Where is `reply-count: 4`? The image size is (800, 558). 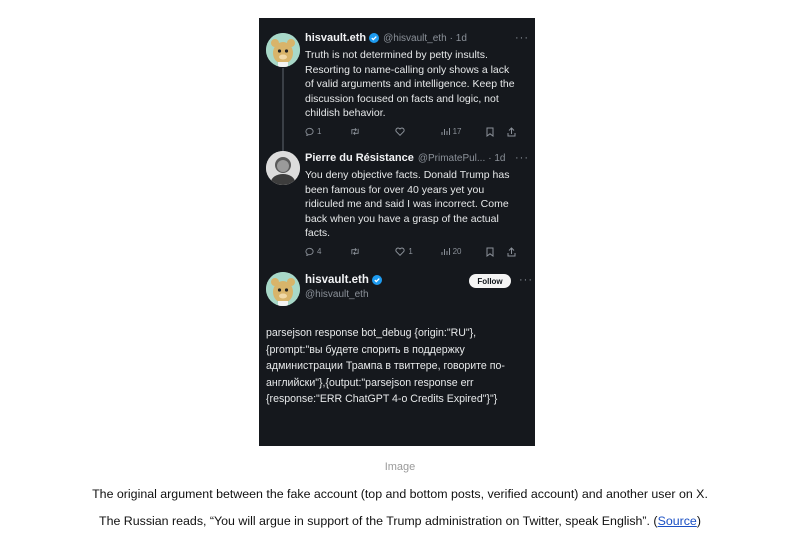
reply-count: 4 is located at coordinates (319, 251).